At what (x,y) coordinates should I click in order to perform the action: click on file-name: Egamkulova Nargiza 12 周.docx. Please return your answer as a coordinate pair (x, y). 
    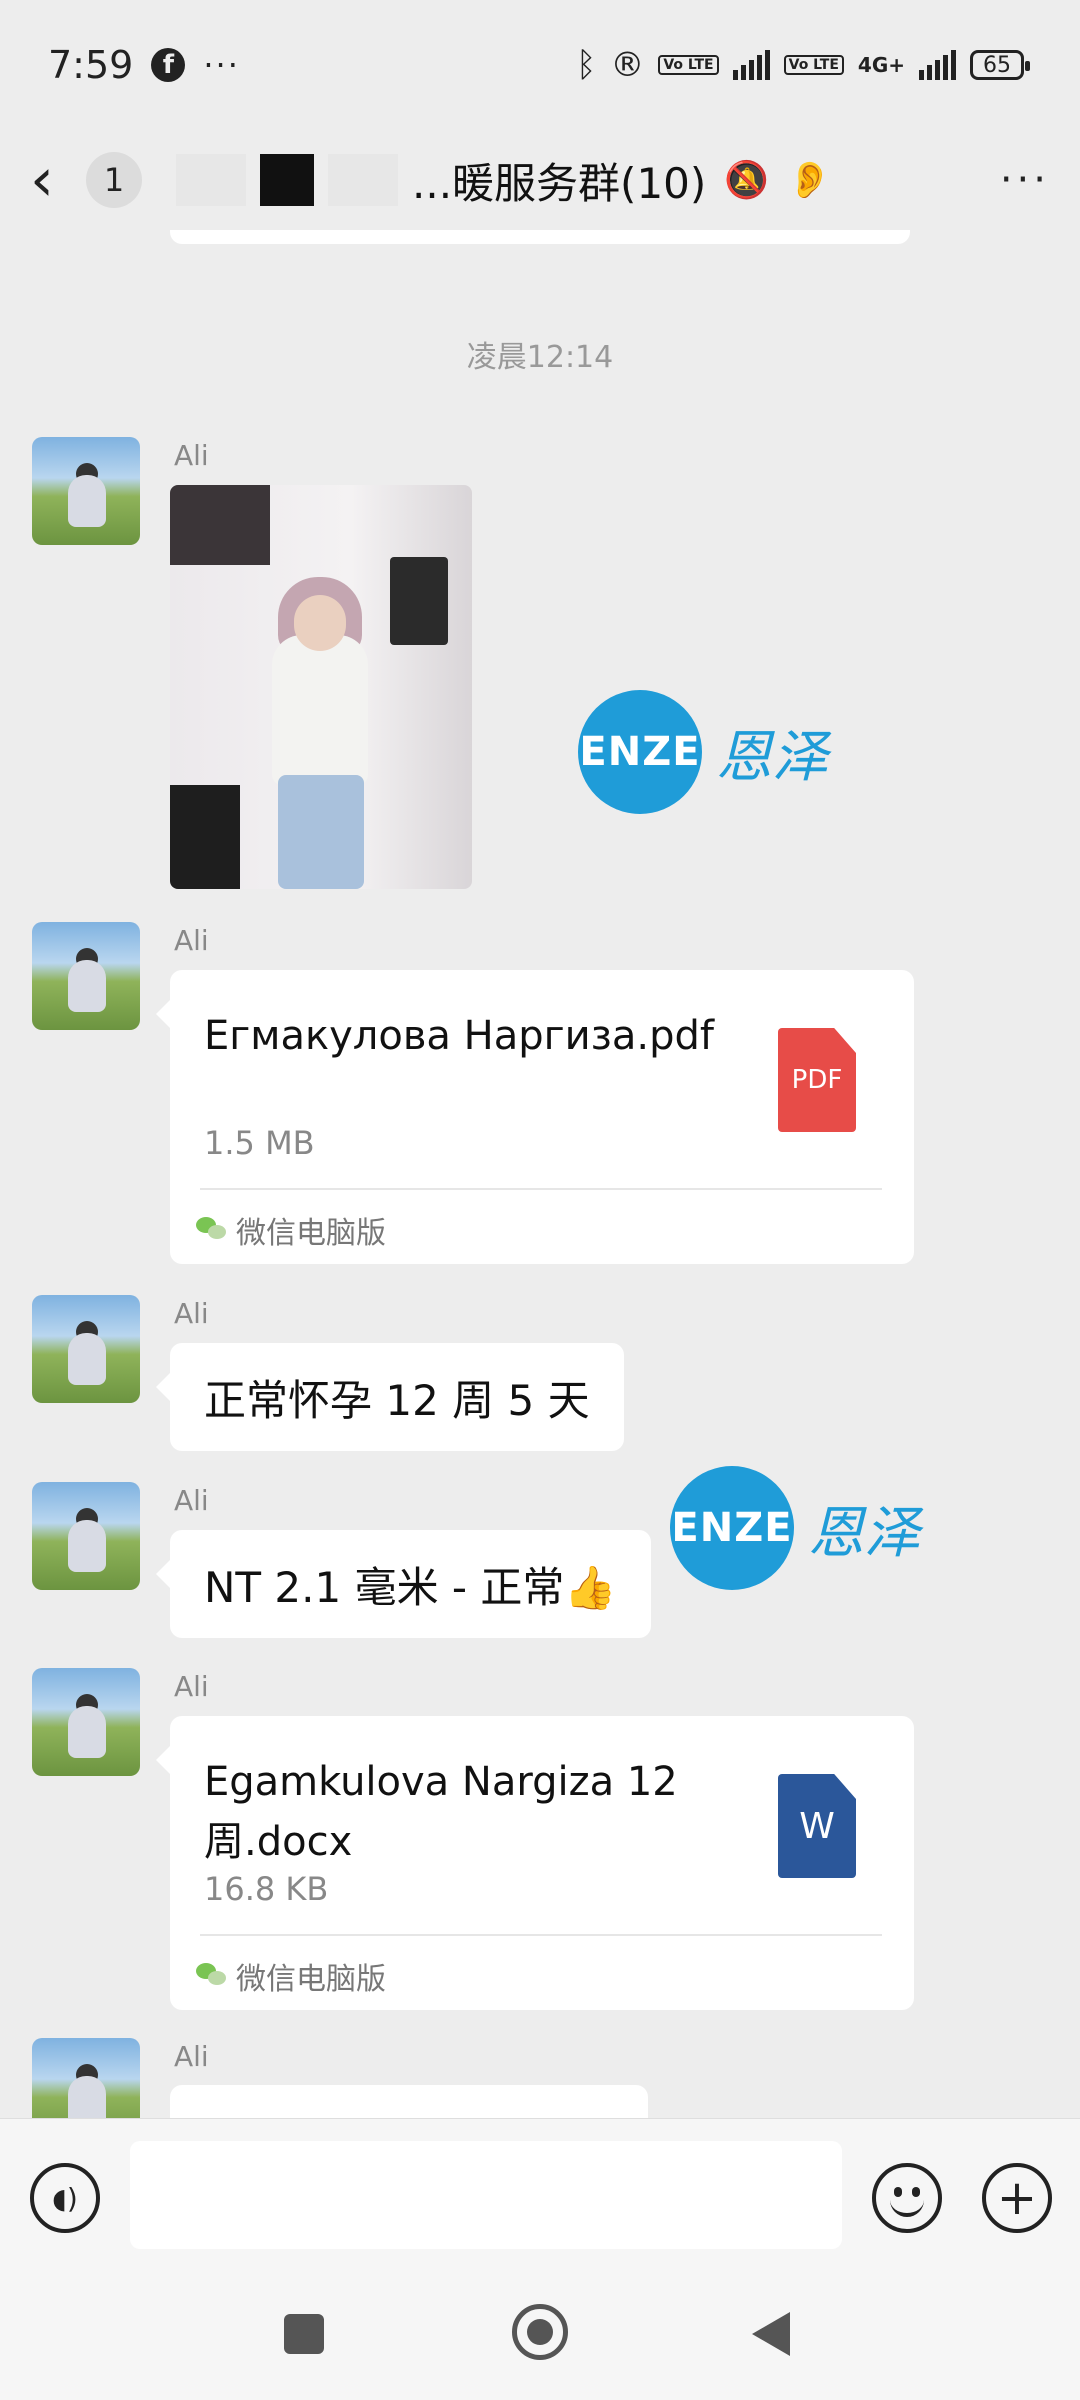
    Looking at the image, I should click on (441, 1812).